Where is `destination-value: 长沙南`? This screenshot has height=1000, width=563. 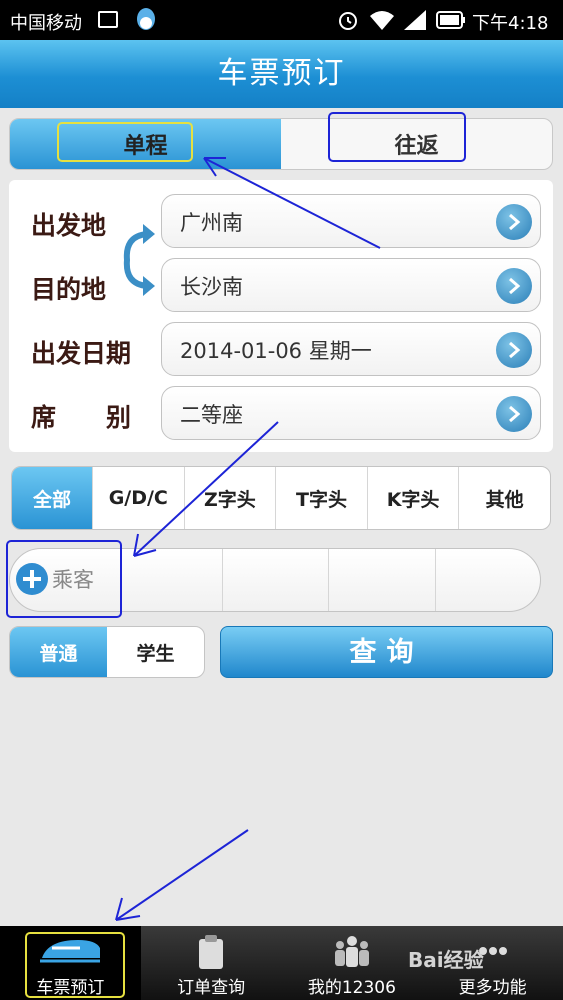 destination-value: 长沙南 is located at coordinates (211, 287).